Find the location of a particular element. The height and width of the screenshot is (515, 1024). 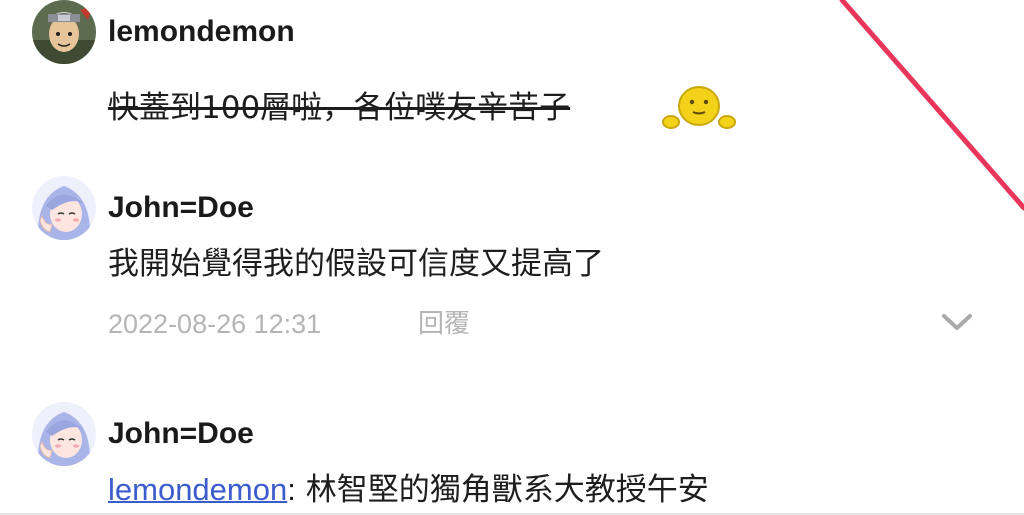

comment-text-line: lemondemon: 林智堅的獨角獸系大教授午安 is located at coordinates (408, 490).